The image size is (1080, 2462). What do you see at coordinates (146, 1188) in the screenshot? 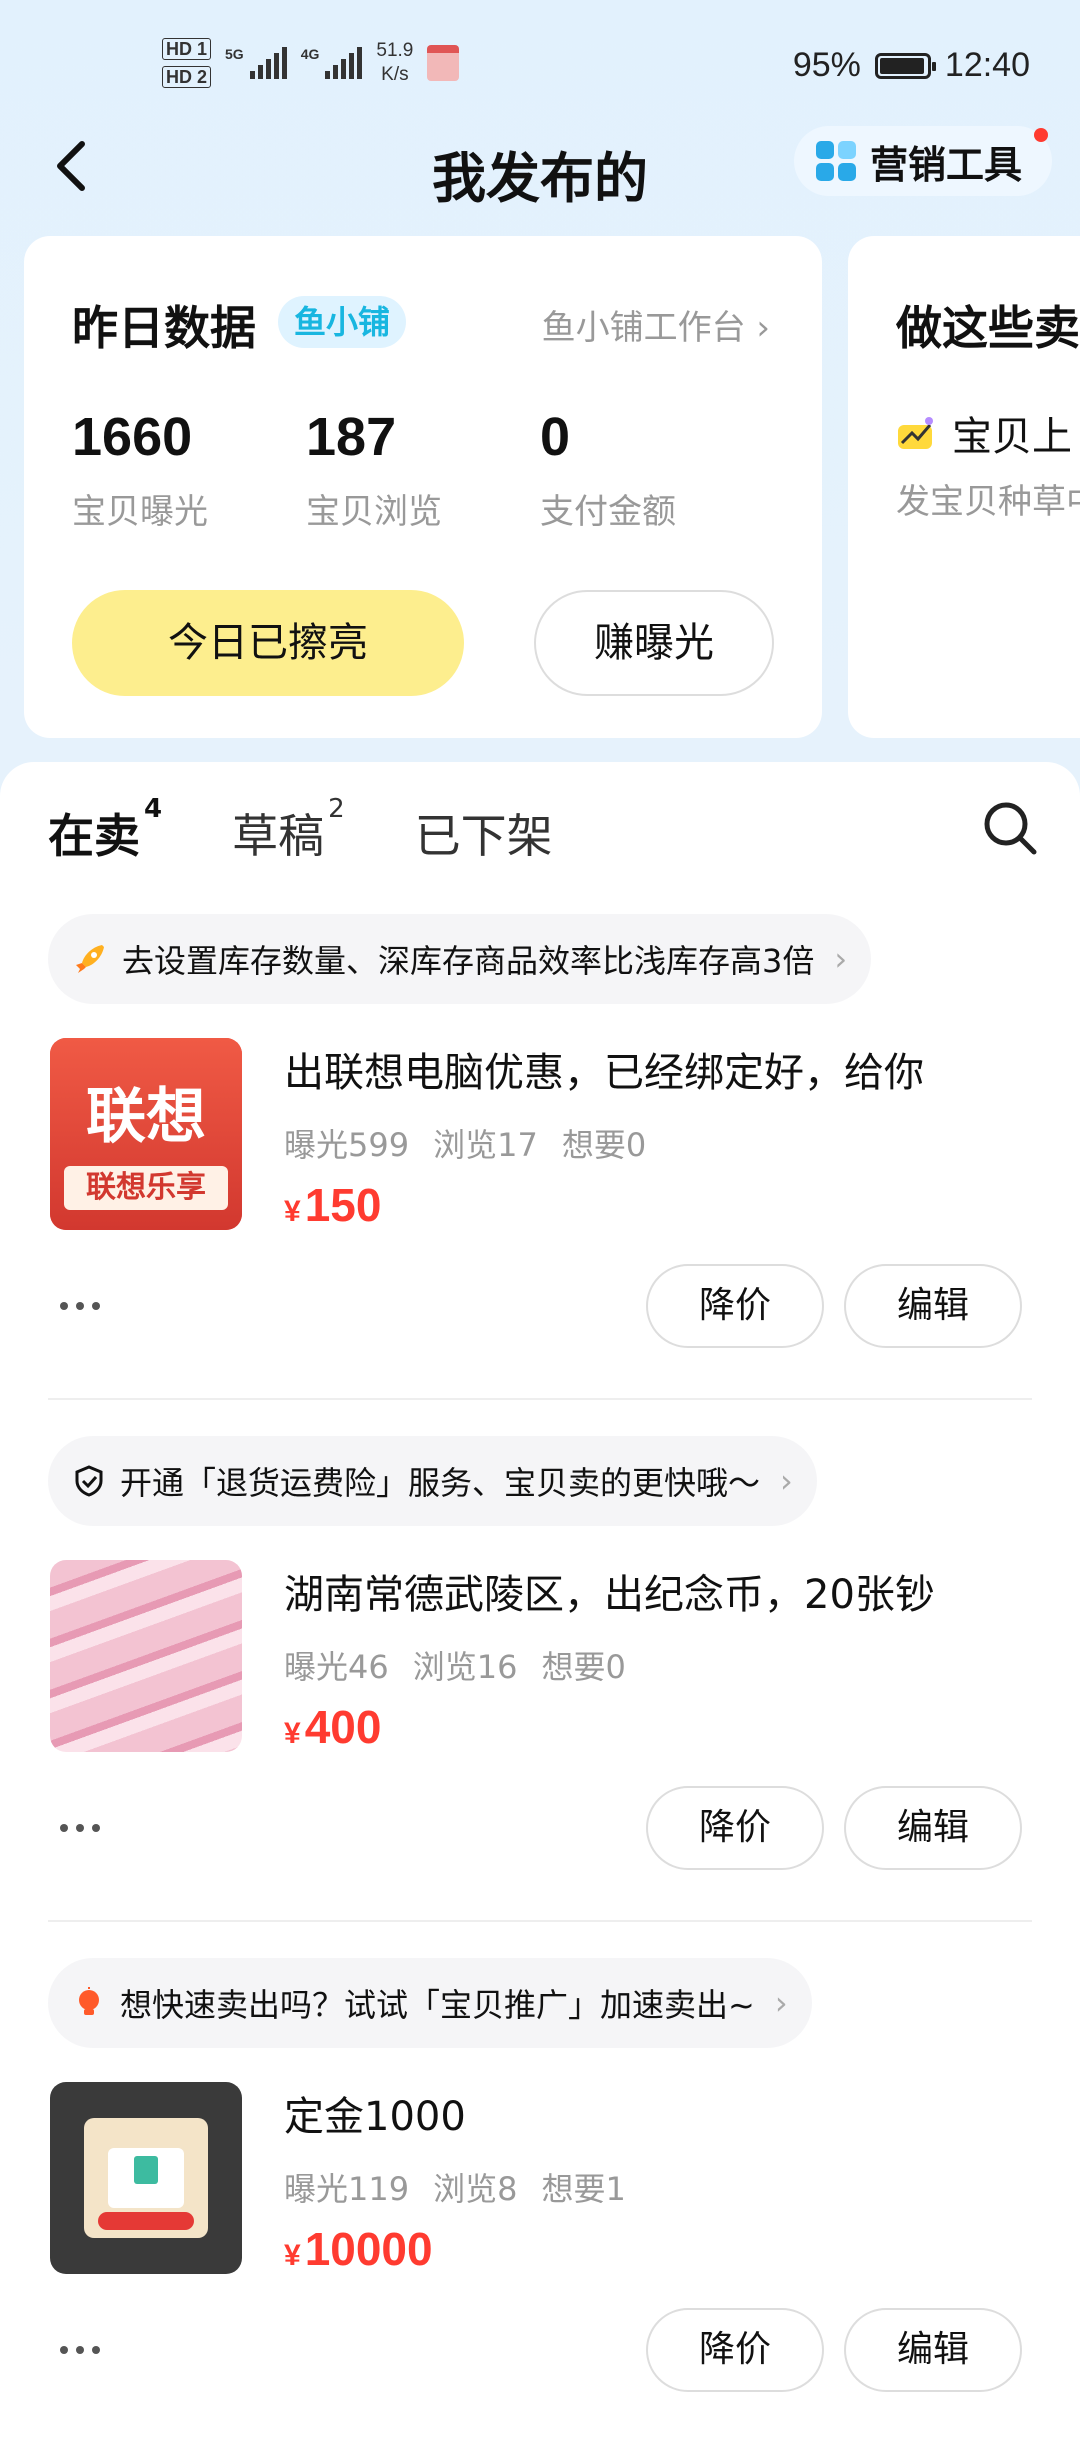
I see `thumb-sub-text: 联想乐享` at bounding box center [146, 1188].